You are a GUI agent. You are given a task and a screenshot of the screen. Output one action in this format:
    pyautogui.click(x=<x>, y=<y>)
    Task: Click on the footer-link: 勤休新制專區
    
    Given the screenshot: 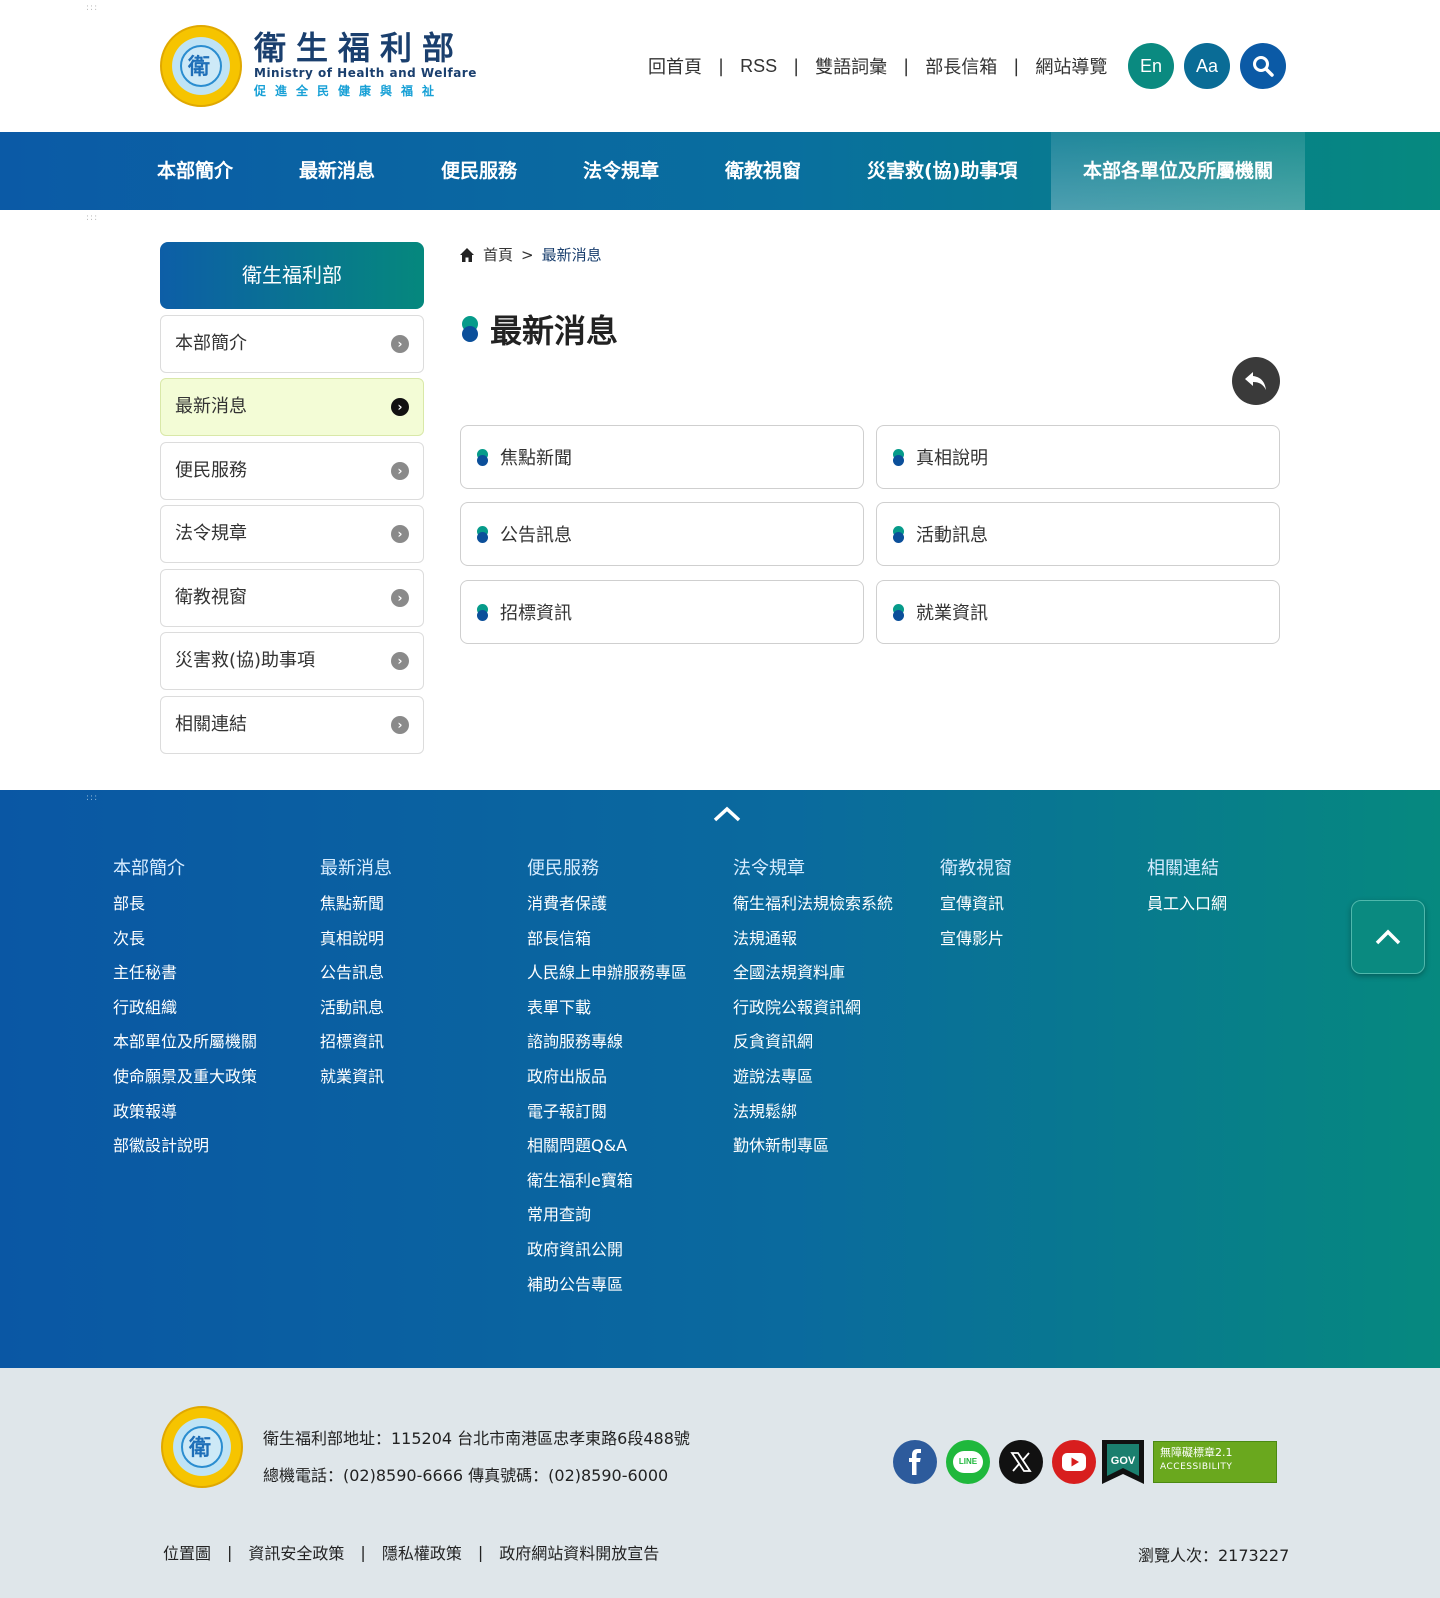 What is the action you would take?
    pyautogui.click(x=813, y=1153)
    